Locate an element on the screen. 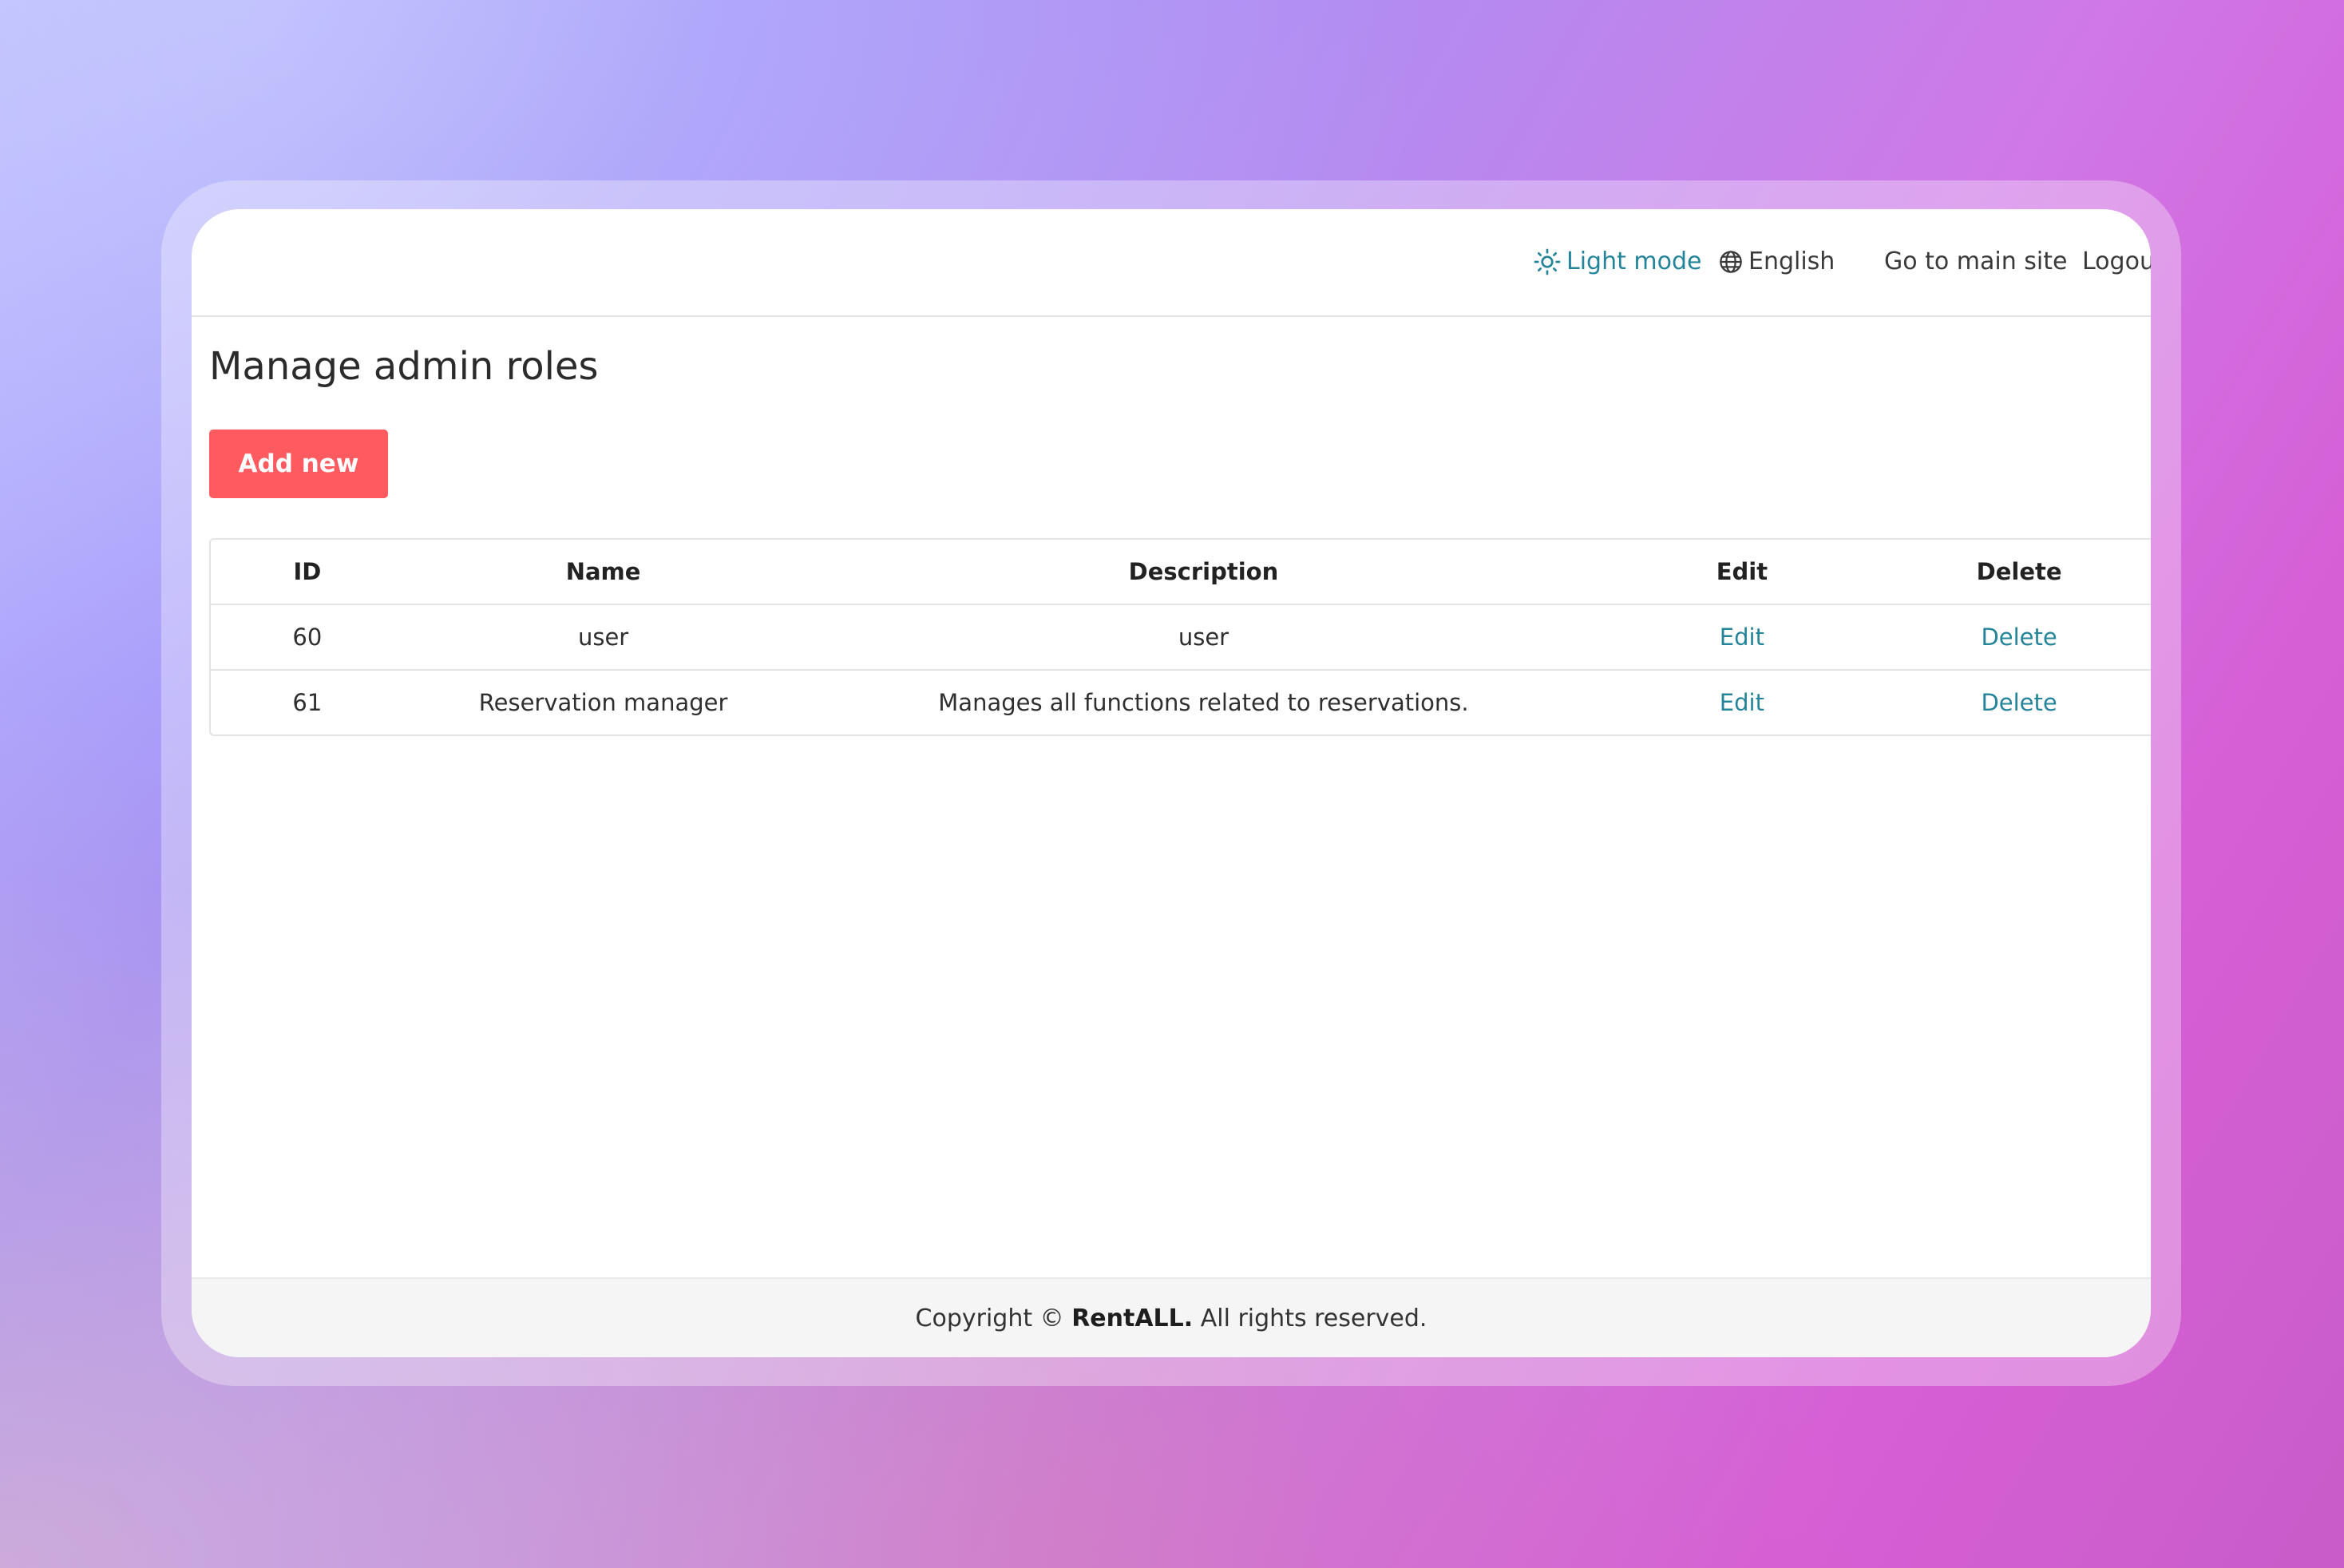 The height and width of the screenshot is (1568, 2344). brand-name: RentALL. is located at coordinates (1132, 1318).